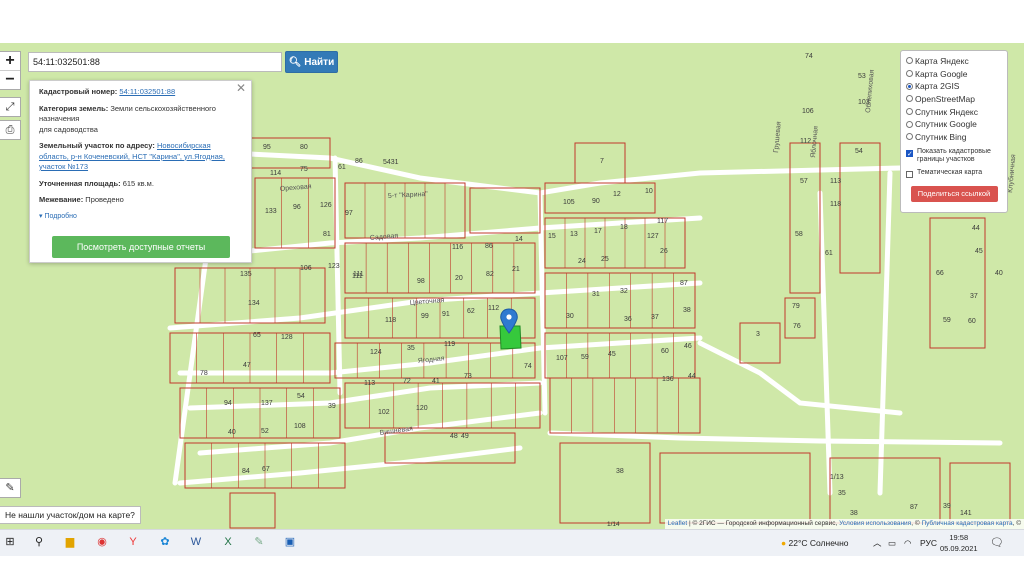 Image resolution: width=1024 pixels, height=576 pixels. Describe the element at coordinates (954, 112) in the screenshot. I see `layer-option: Спутник Яндекс` at that location.